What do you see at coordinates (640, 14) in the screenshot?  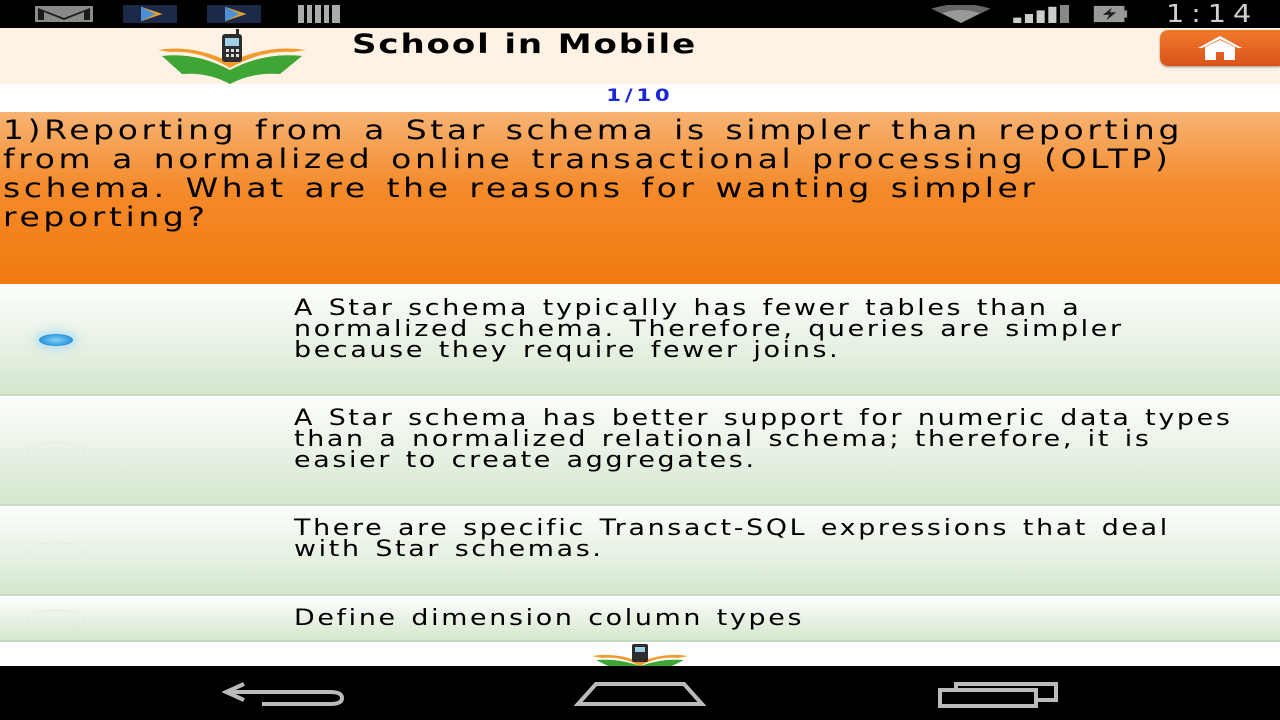 I see `status-bar: 1:14` at bounding box center [640, 14].